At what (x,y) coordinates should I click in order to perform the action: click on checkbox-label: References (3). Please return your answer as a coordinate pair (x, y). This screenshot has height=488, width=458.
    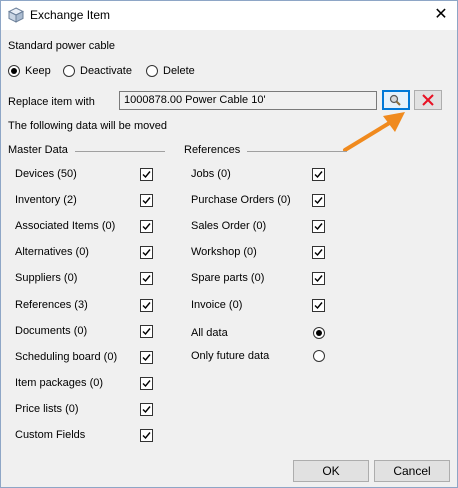
    Looking at the image, I should click on (51, 305).